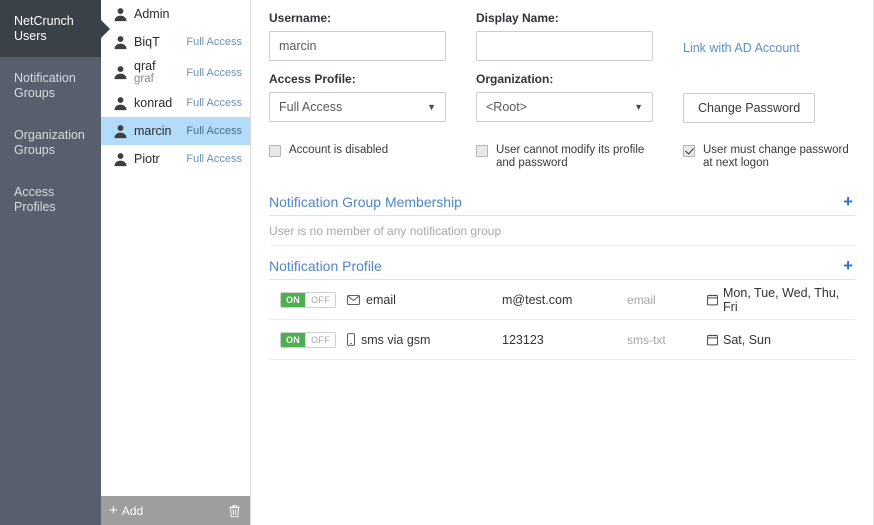  I want to click on username-field-group: Username:, so click(372, 36).